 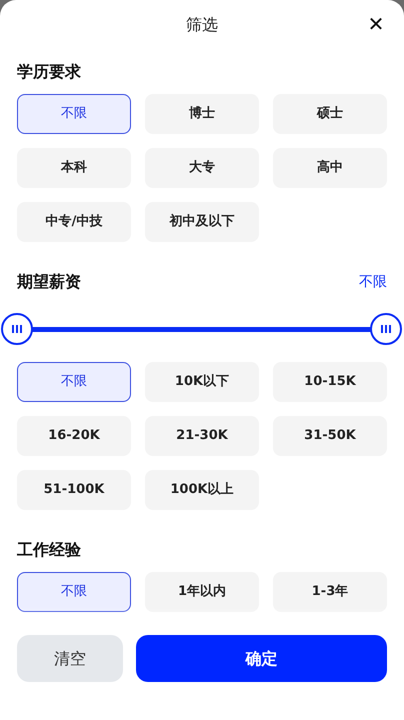 What do you see at coordinates (330, 382) in the screenshot?
I see `filter-option: 10-15K` at bounding box center [330, 382].